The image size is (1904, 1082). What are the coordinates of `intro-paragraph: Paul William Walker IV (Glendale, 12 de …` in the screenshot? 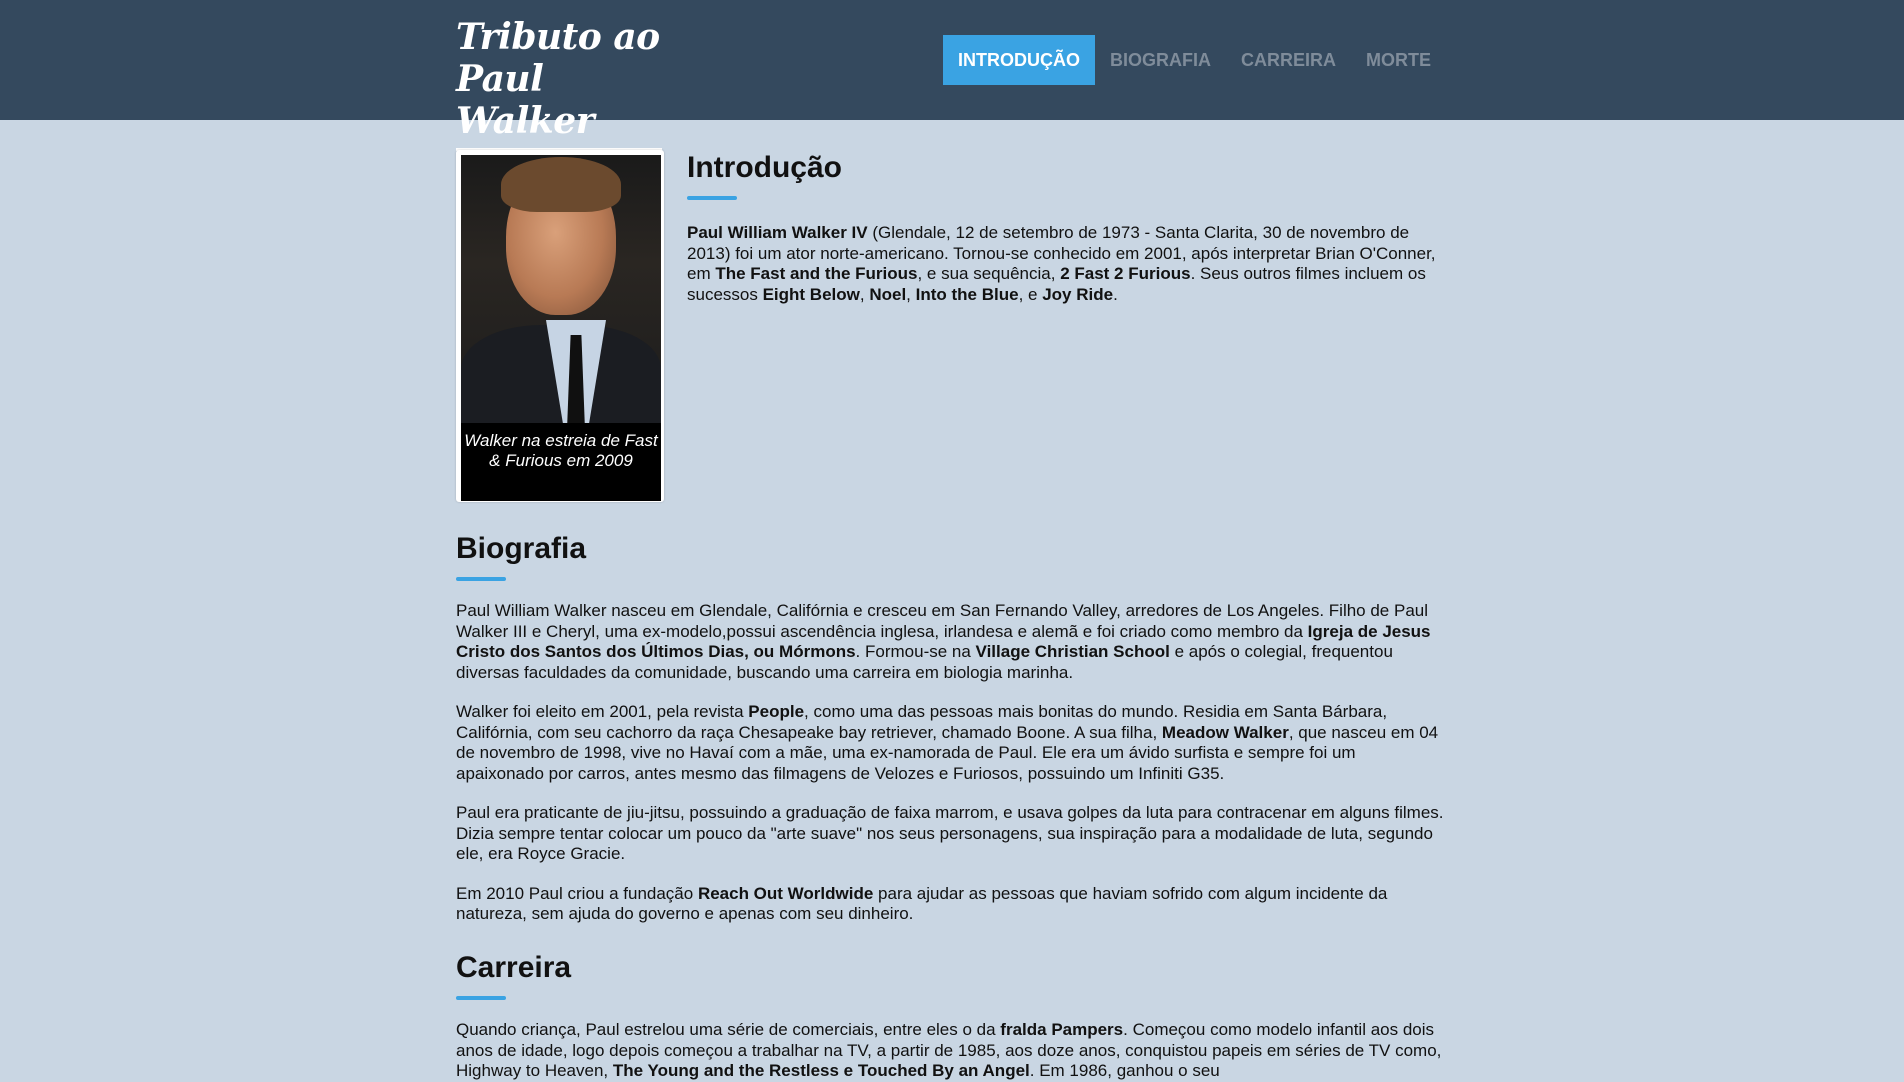 It's located at (1067, 264).